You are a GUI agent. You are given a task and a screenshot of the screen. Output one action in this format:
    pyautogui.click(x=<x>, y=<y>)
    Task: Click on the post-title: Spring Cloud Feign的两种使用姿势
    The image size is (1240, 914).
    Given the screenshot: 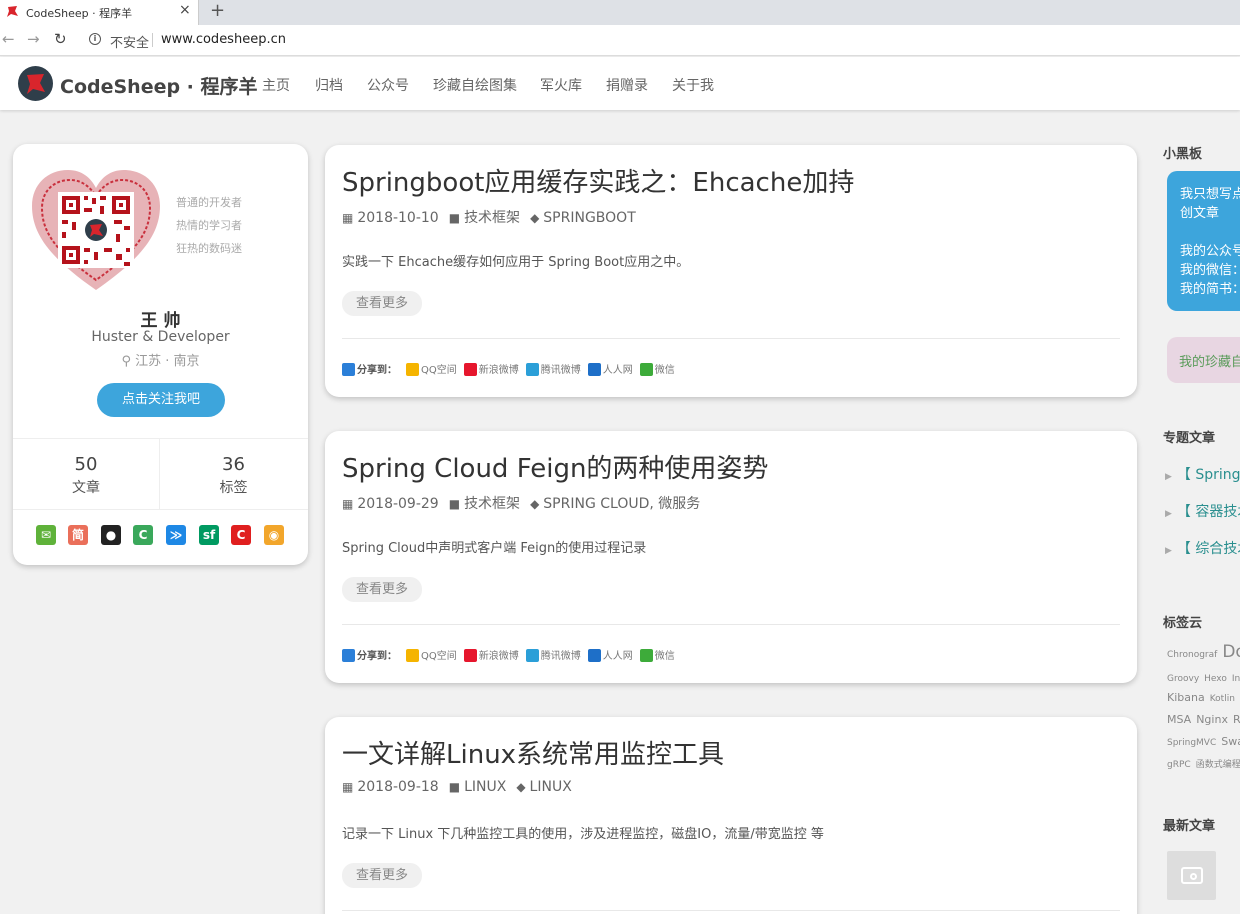 What is the action you would take?
    pyautogui.click(x=555, y=466)
    